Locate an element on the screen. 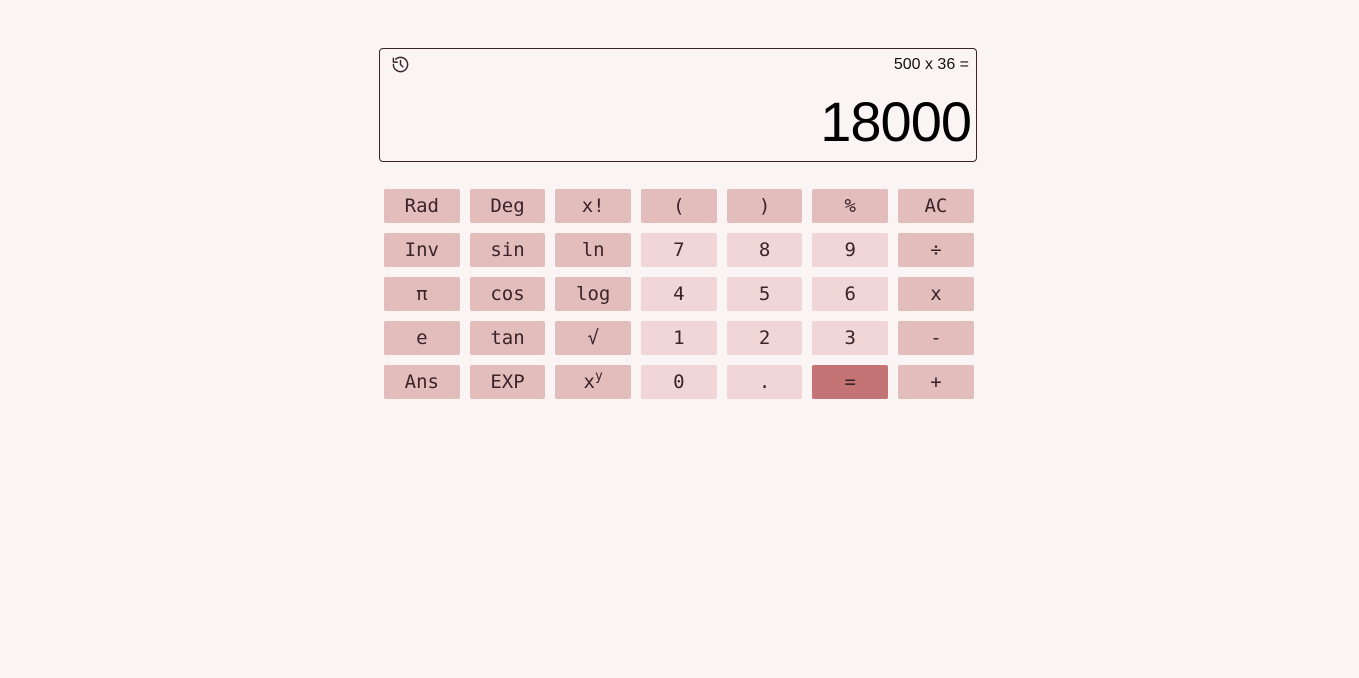 This screenshot has height=678, width=1359. subtract-button: - is located at coordinates (936, 338).